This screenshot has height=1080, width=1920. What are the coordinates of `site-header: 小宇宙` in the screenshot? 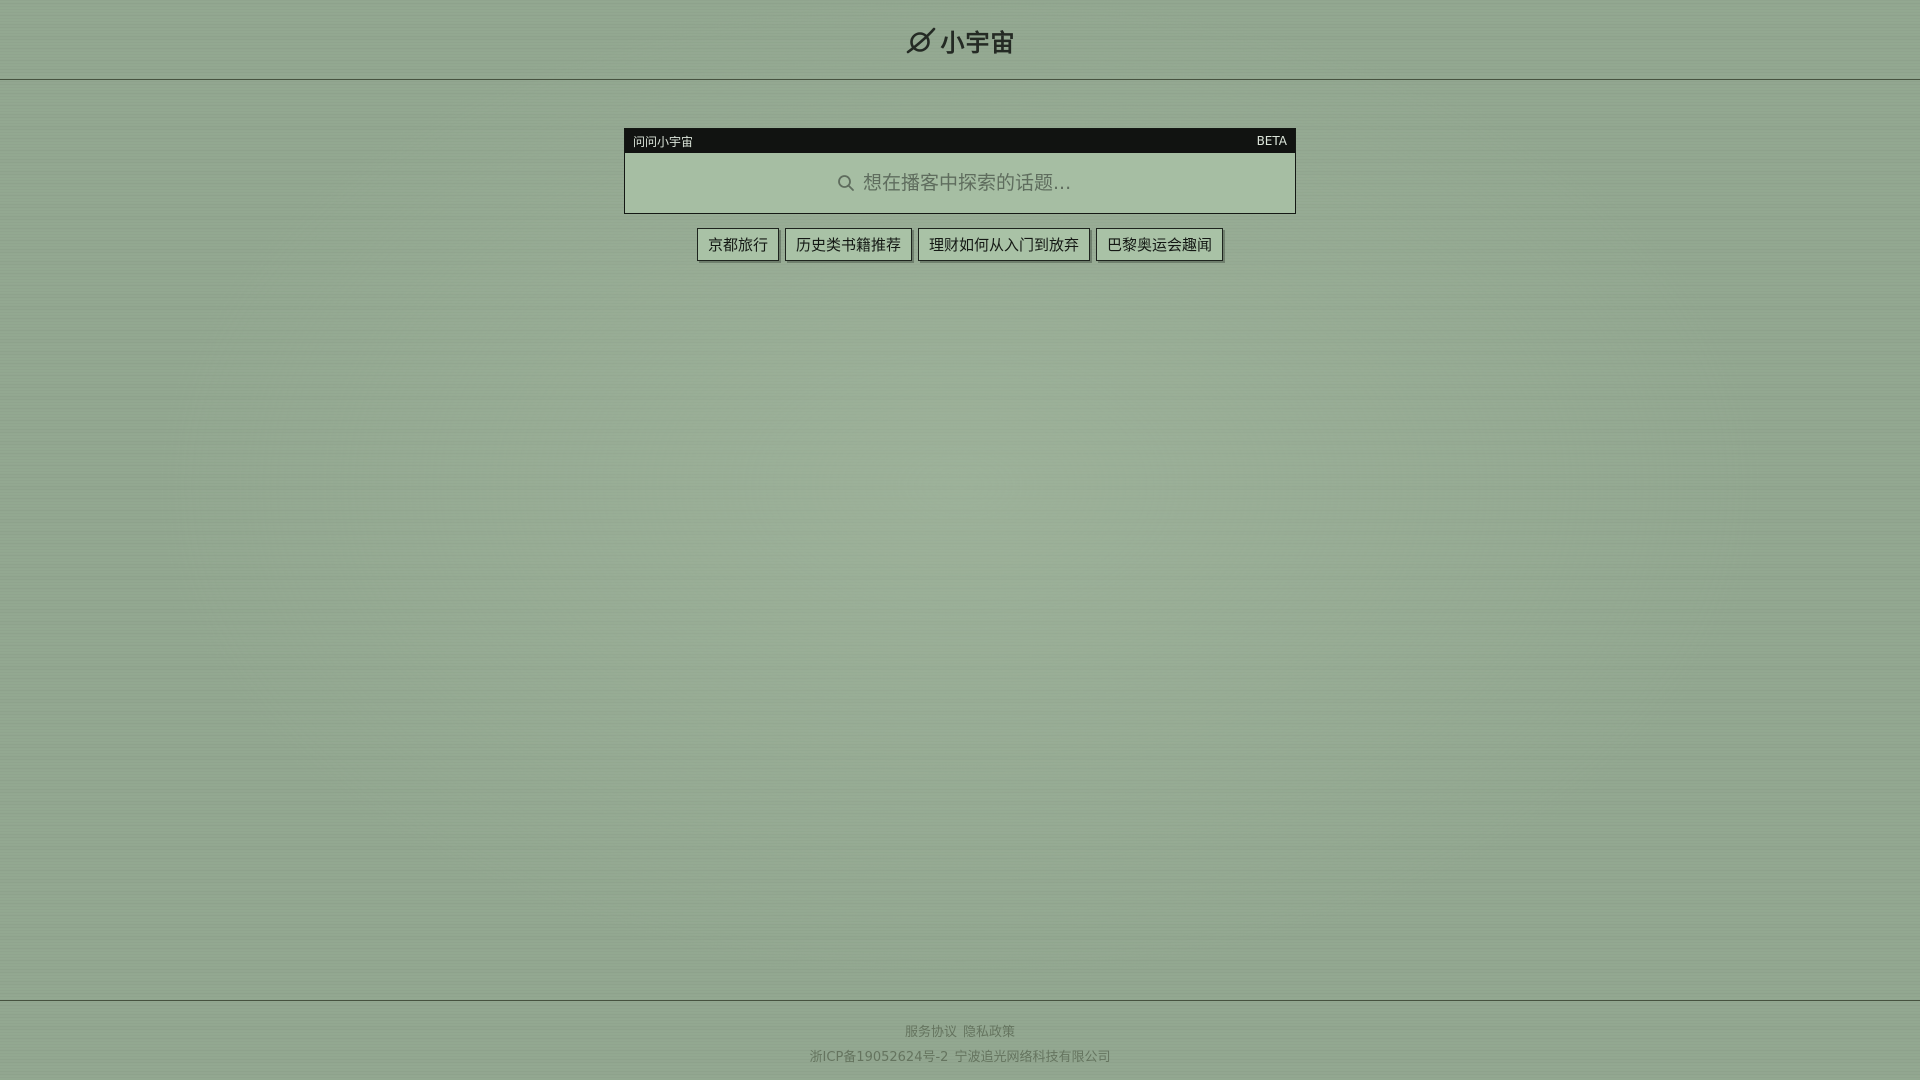 It's located at (960, 40).